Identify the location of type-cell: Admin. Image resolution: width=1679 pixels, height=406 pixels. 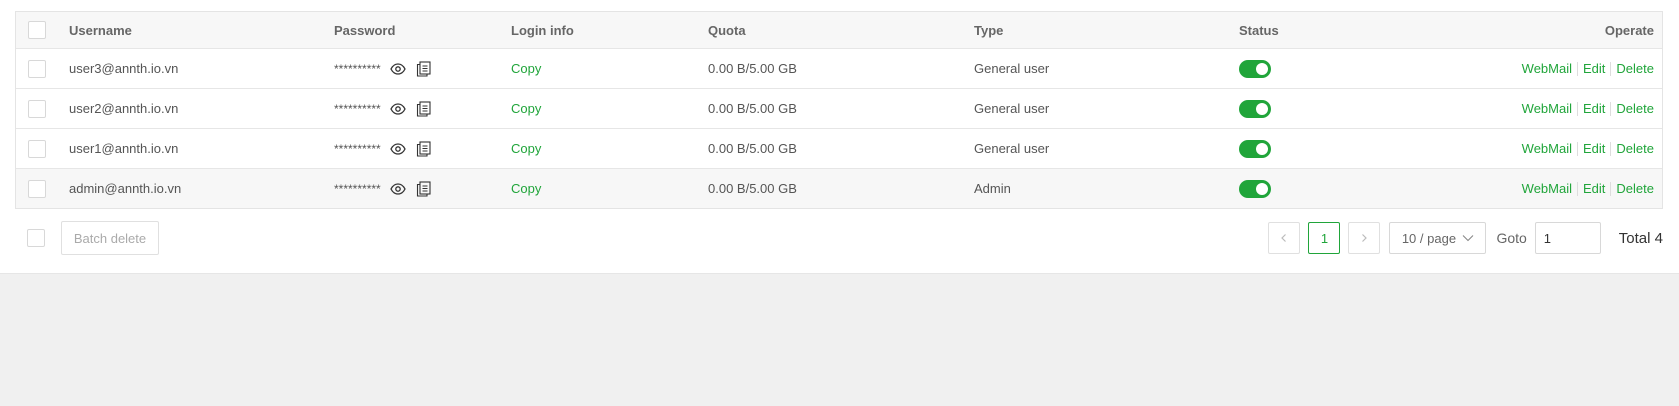
(992, 188).